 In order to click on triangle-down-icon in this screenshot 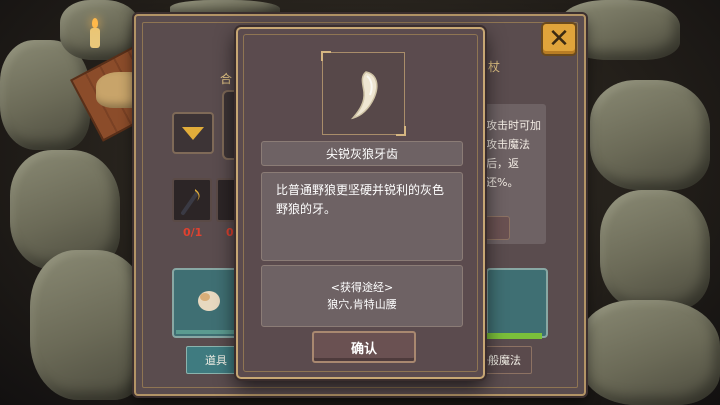, I will do `click(193, 133)`.